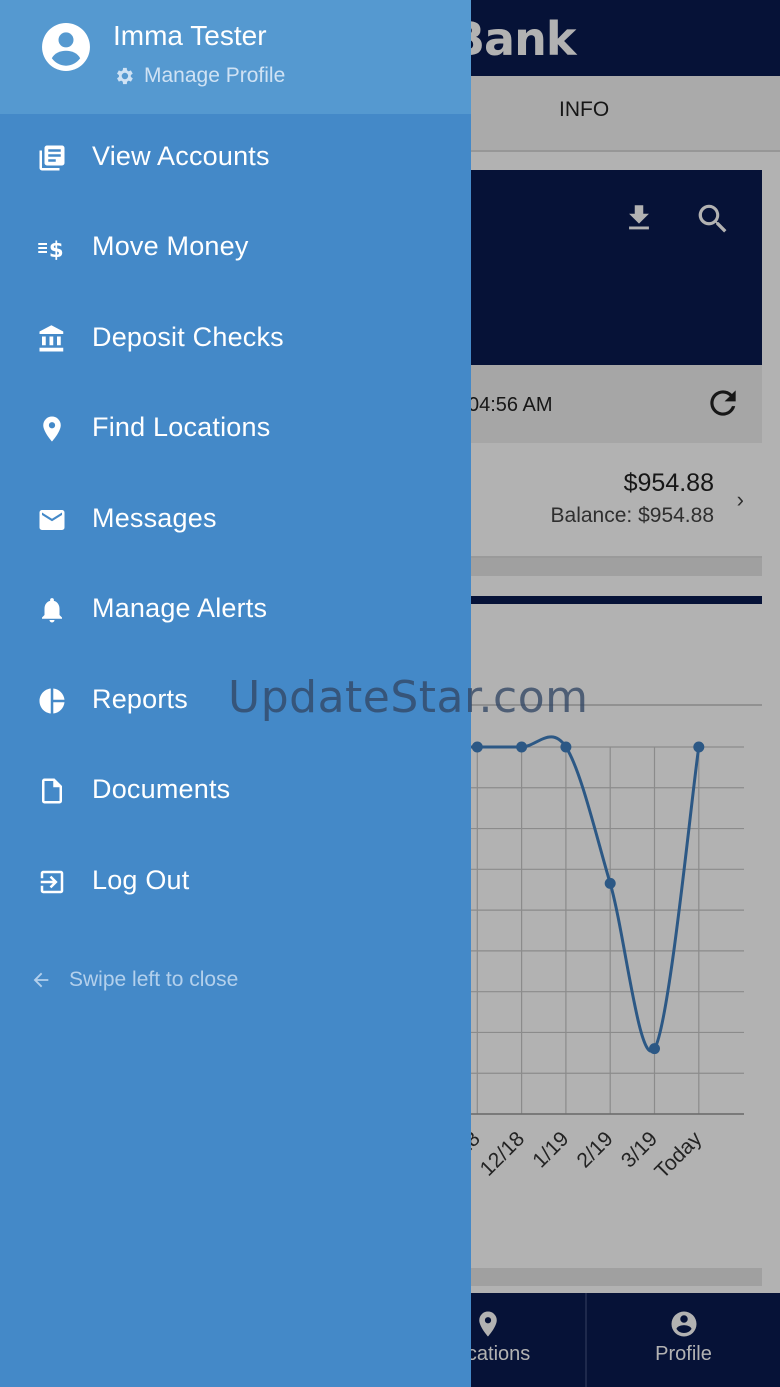 The width and height of the screenshot is (780, 1387). I want to click on pie-chart-icon, so click(52, 701).